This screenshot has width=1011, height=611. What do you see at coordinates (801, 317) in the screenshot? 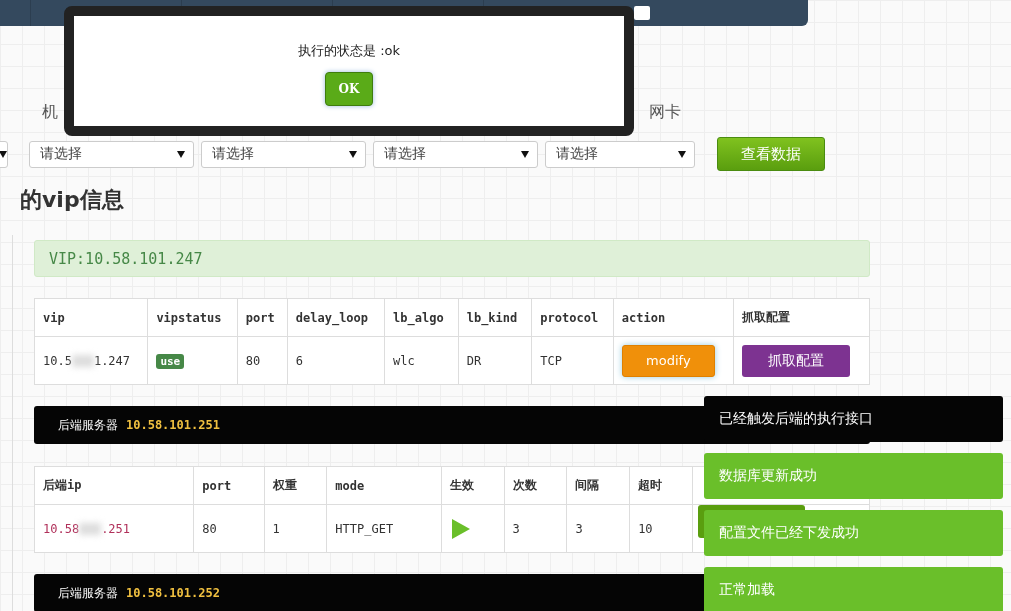
I see `column-header: 抓取配置` at bounding box center [801, 317].